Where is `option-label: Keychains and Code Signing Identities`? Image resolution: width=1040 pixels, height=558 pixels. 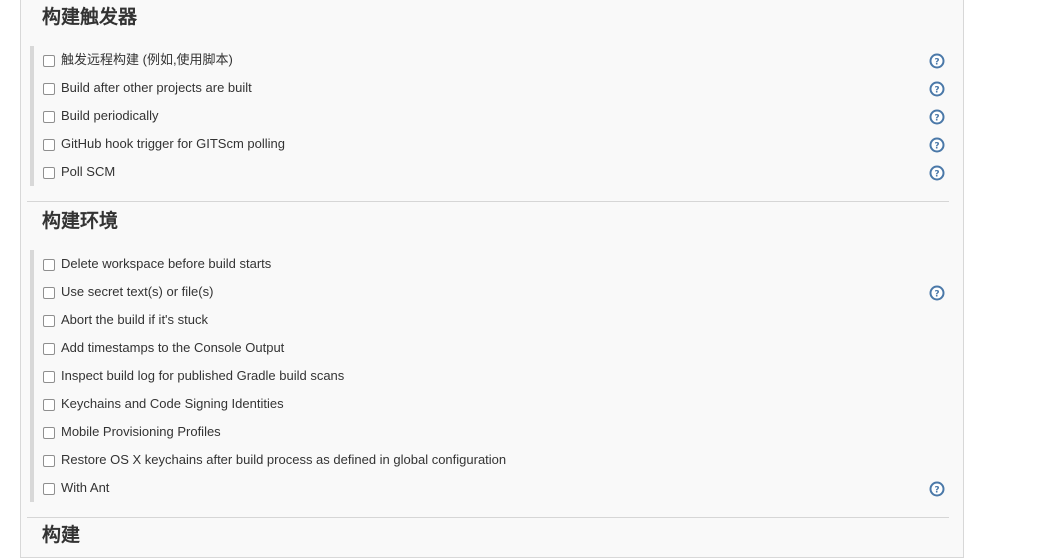 option-label: Keychains and Code Signing Identities is located at coordinates (172, 404).